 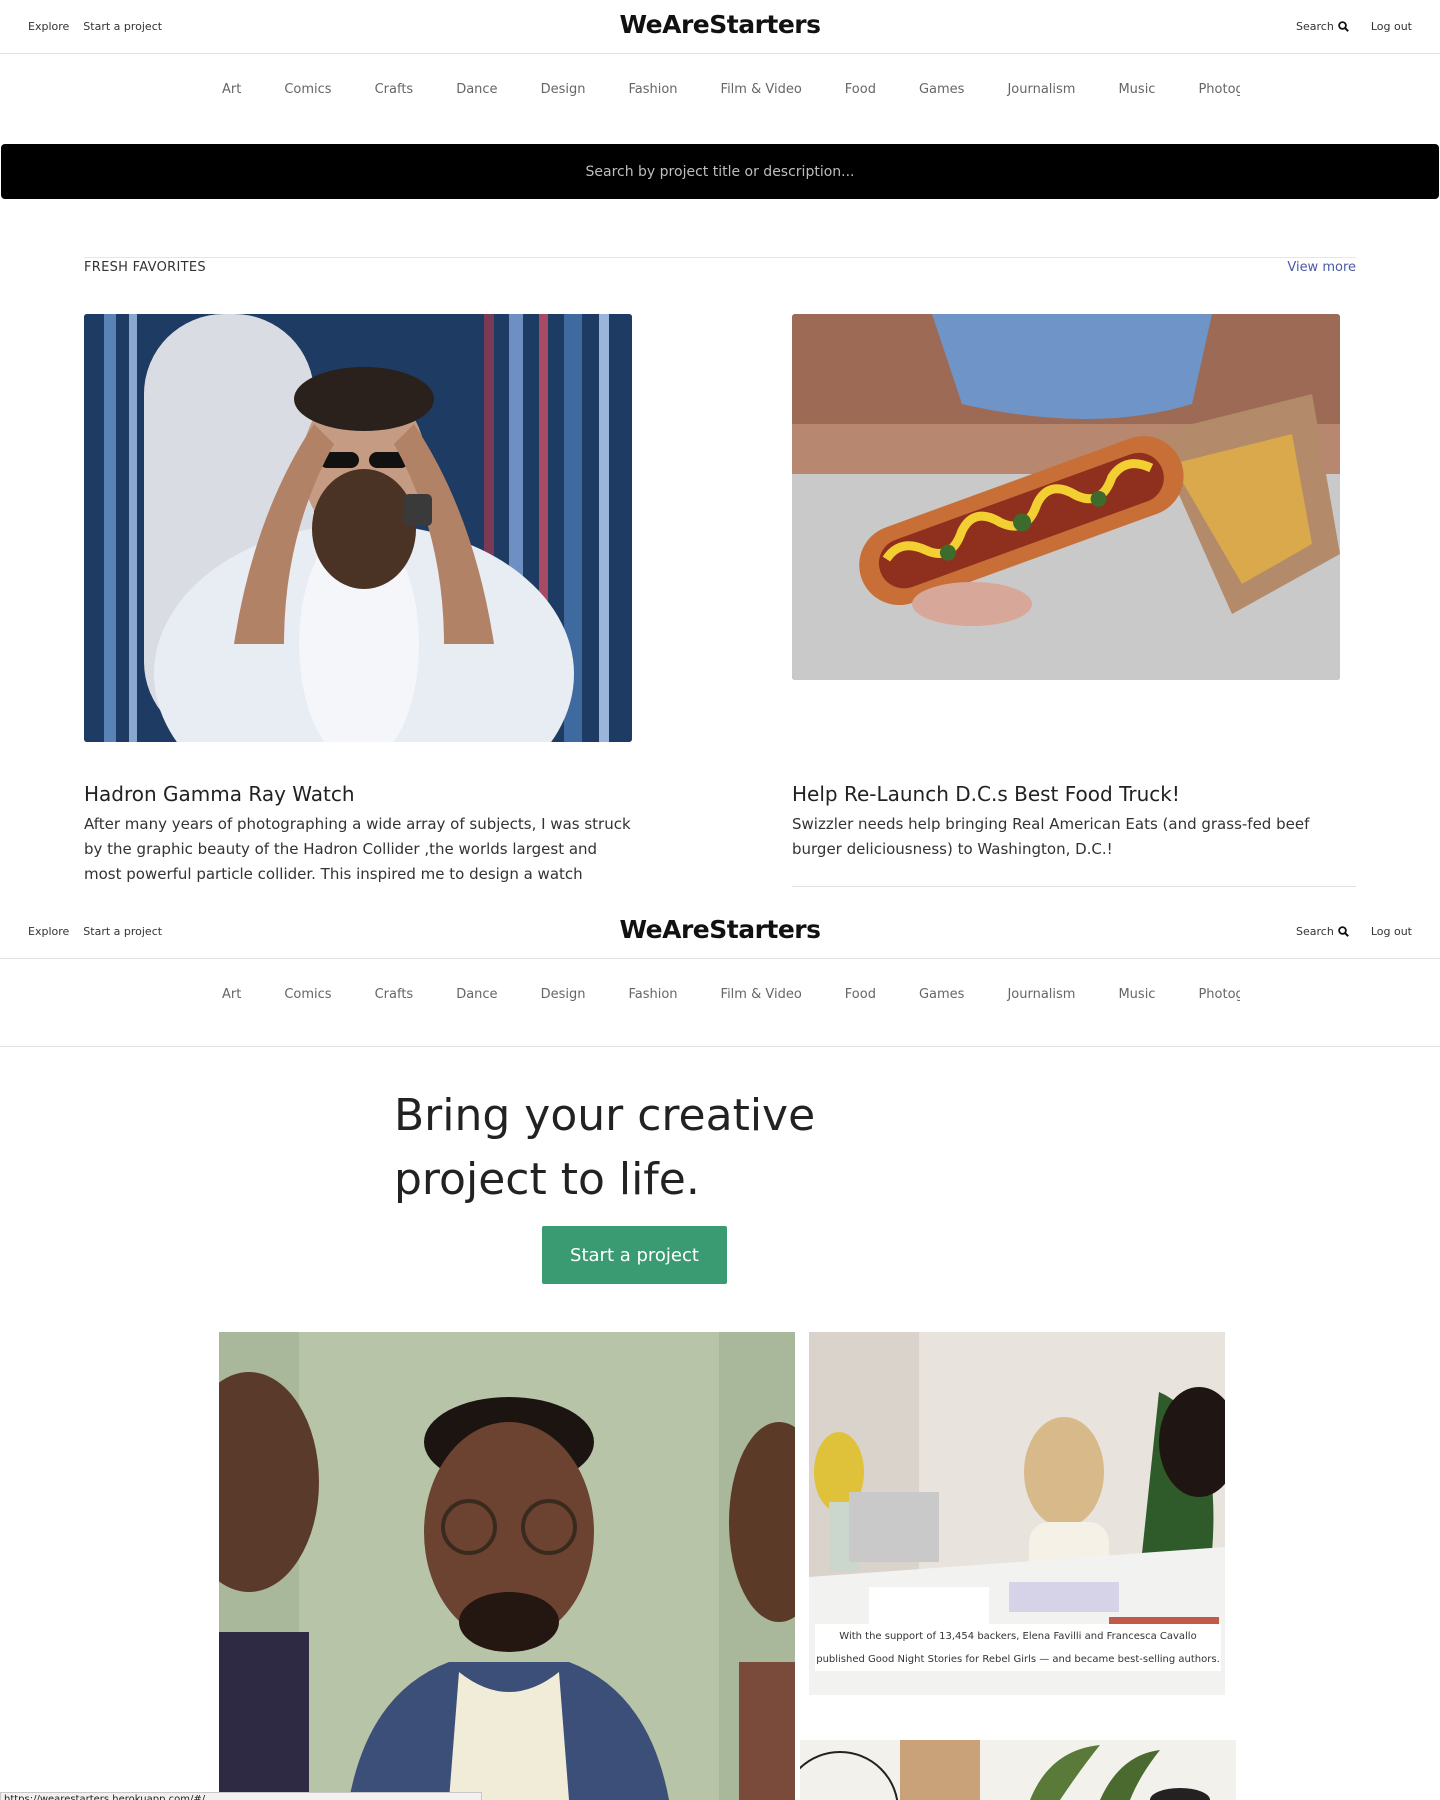 What do you see at coordinates (634, 1255) in the screenshot?
I see `start-project-button: Start a project` at bounding box center [634, 1255].